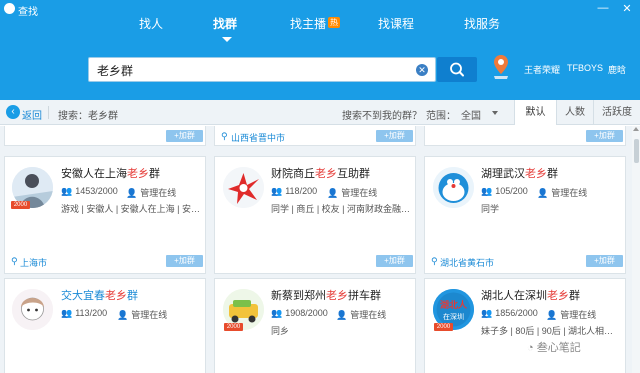 This screenshot has width=640, height=373. Describe the element at coordinates (525, 136) in the screenshot. I see `result-card-partial: +加群` at that location.